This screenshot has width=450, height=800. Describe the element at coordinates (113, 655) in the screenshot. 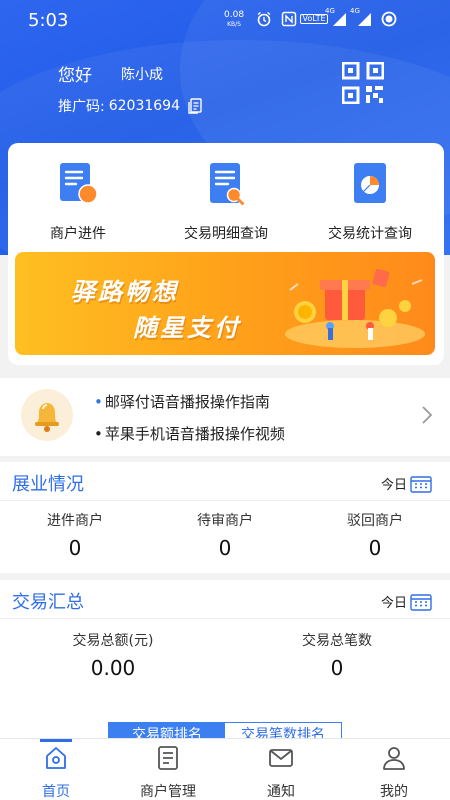

I see `stat-total-amount: 交易总额(元) 0.00` at that location.